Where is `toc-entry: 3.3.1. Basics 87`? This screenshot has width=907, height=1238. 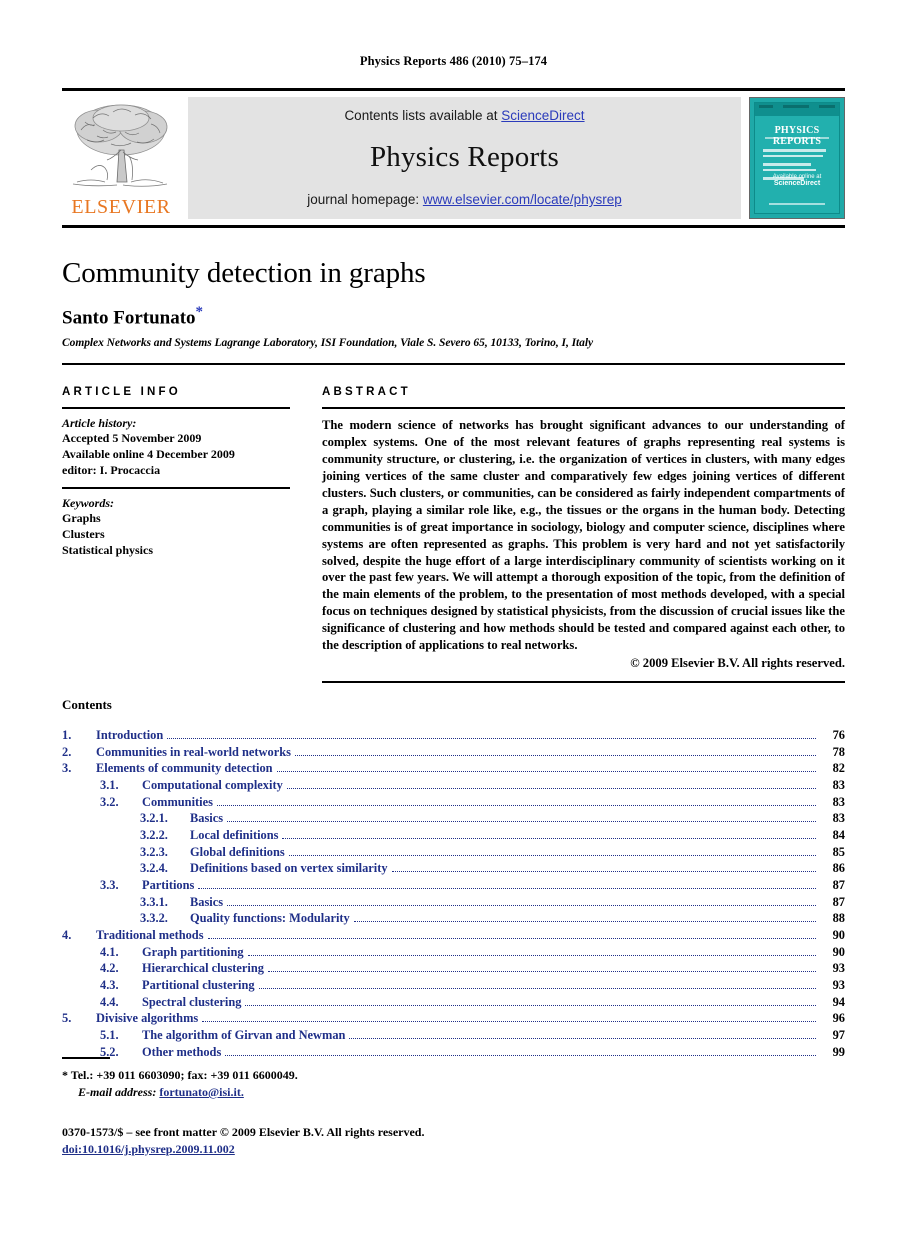
toc-entry: 3.3.1. Basics 87 is located at coordinates (453, 902).